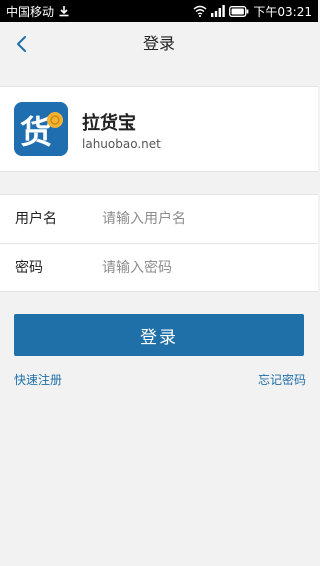 This screenshot has height=566, width=320. What do you see at coordinates (29, 268) in the screenshot?
I see `password-label: 密码` at bounding box center [29, 268].